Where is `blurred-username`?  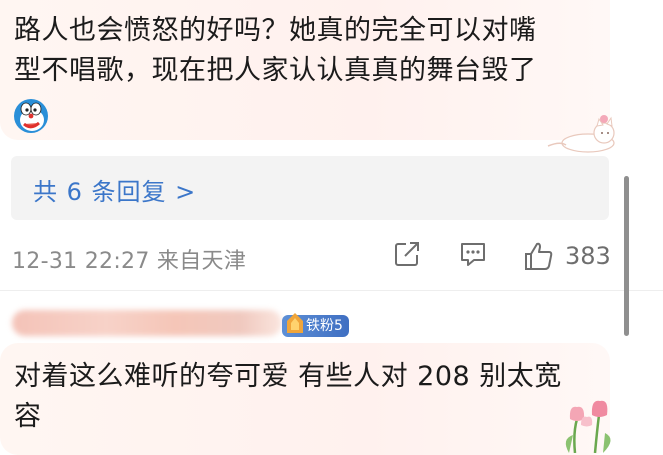 blurred-username is located at coordinates (147, 323).